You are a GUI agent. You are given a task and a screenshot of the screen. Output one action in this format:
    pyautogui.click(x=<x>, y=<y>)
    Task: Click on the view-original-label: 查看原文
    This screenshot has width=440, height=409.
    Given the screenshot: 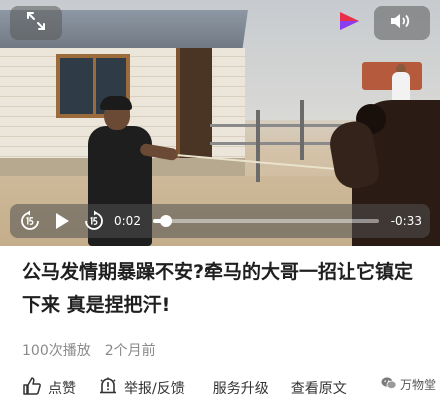 What is the action you would take?
    pyautogui.click(x=318, y=389)
    